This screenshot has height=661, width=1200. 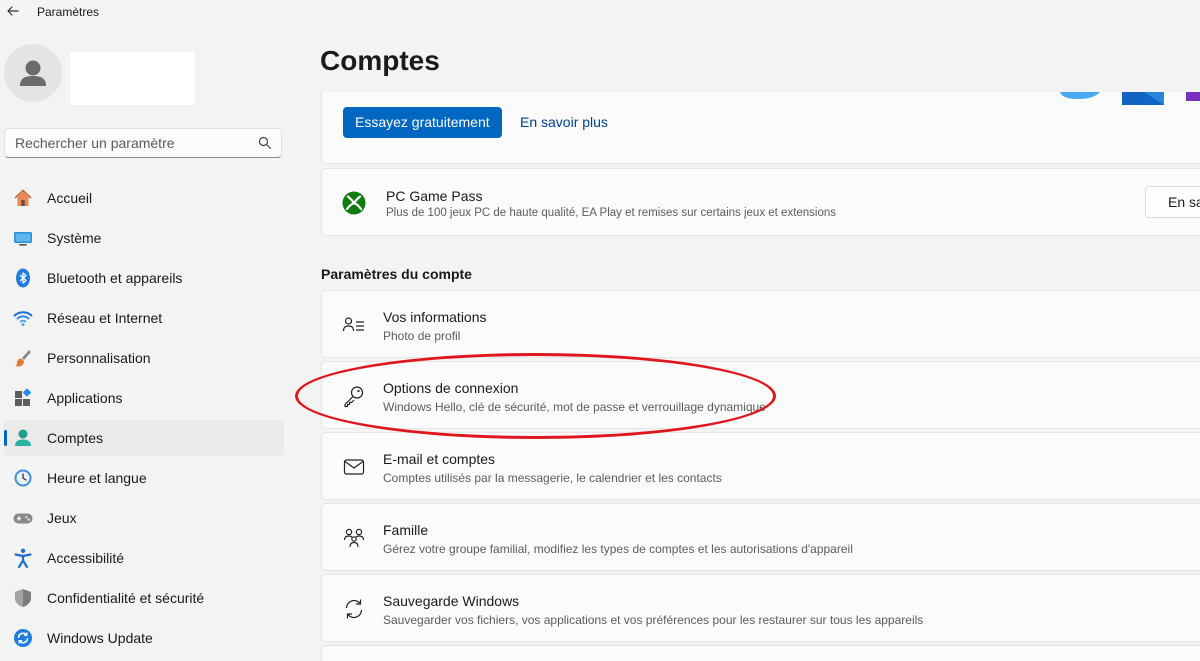 What do you see at coordinates (23, 358) in the screenshot?
I see `brush-icon` at bounding box center [23, 358].